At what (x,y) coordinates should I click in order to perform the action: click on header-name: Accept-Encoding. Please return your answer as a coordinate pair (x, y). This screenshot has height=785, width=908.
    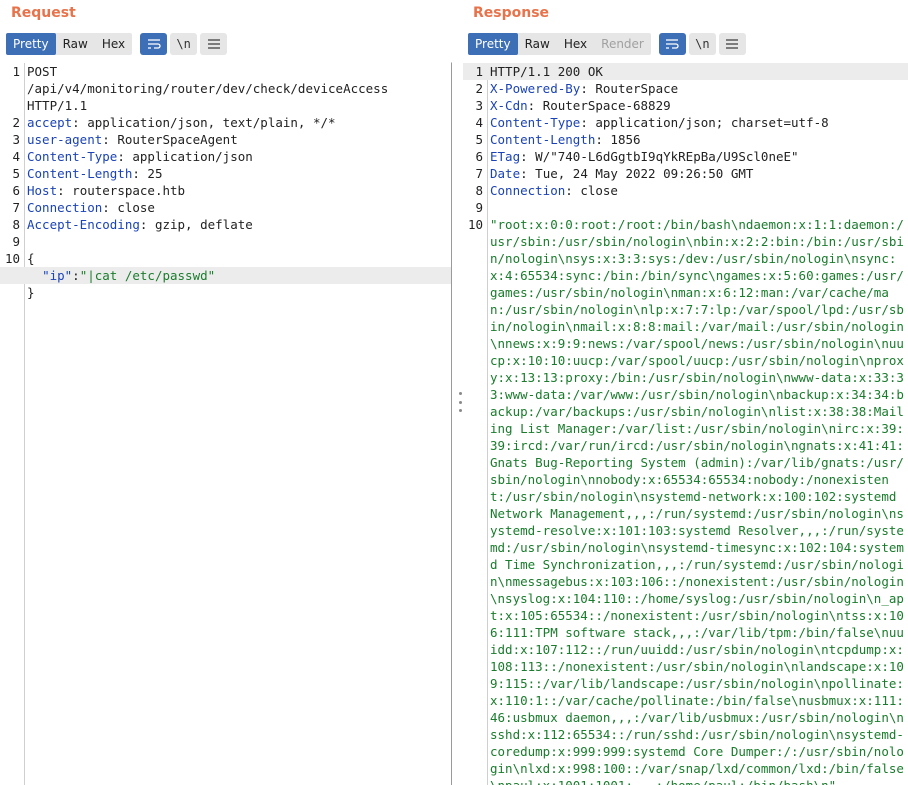
    Looking at the image, I should click on (83, 224).